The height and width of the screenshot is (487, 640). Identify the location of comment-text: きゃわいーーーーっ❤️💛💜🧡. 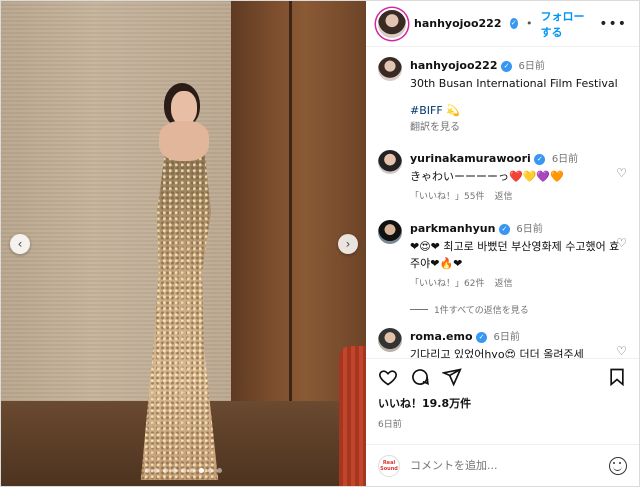
(487, 176).